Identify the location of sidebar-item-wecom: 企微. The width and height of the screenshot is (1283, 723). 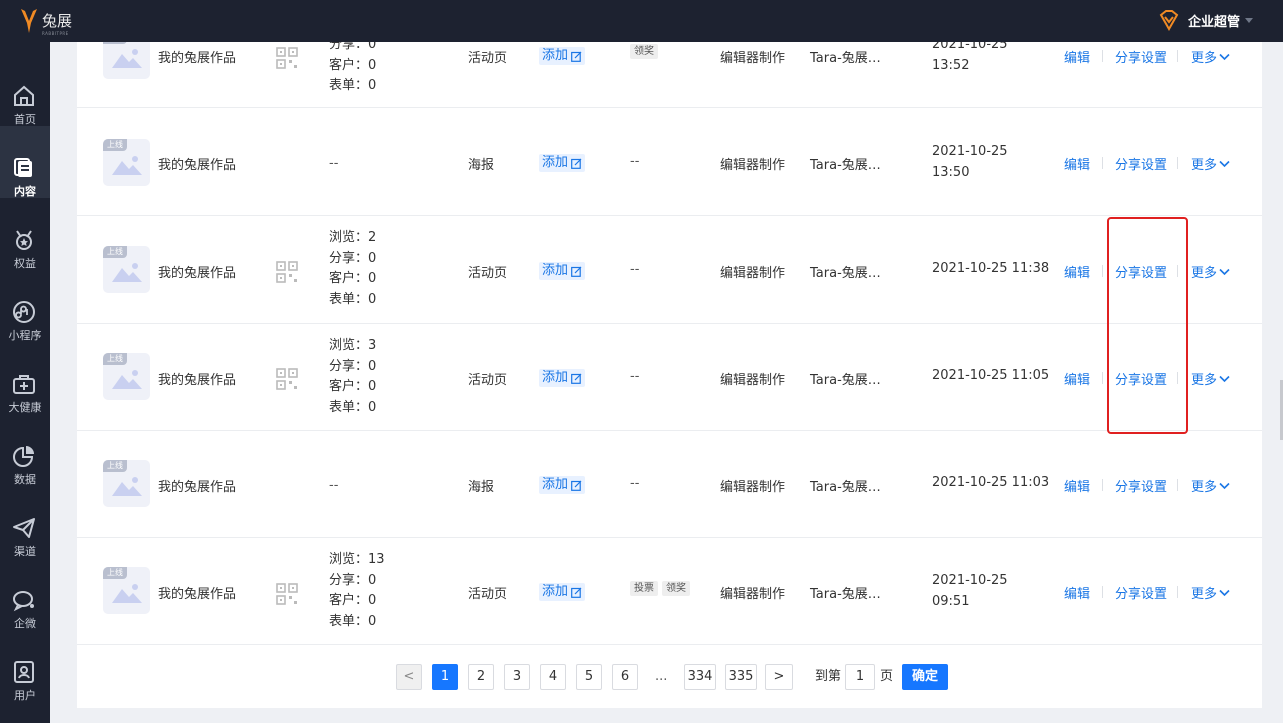
(25, 594).